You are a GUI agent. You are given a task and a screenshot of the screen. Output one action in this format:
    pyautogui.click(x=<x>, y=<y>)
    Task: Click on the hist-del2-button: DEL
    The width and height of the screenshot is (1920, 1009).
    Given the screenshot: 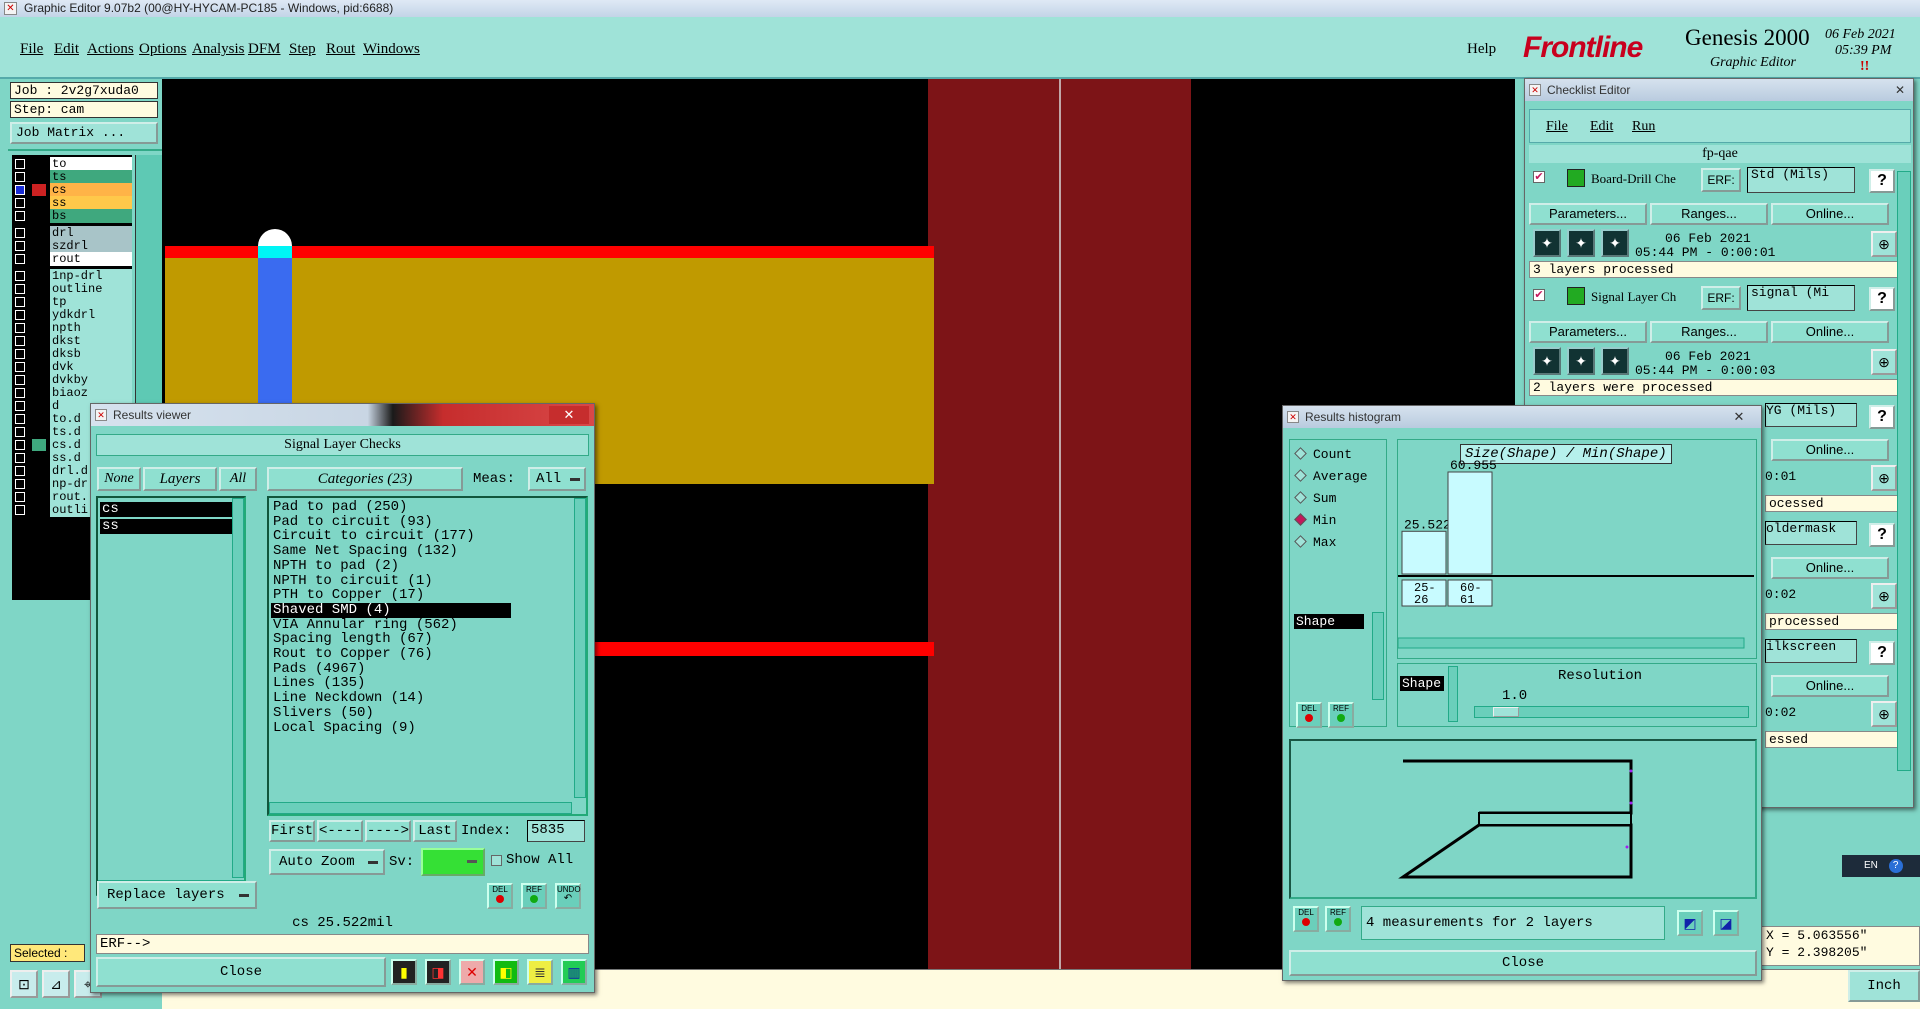 What is the action you would take?
    pyautogui.click(x=1306, y=919)
    